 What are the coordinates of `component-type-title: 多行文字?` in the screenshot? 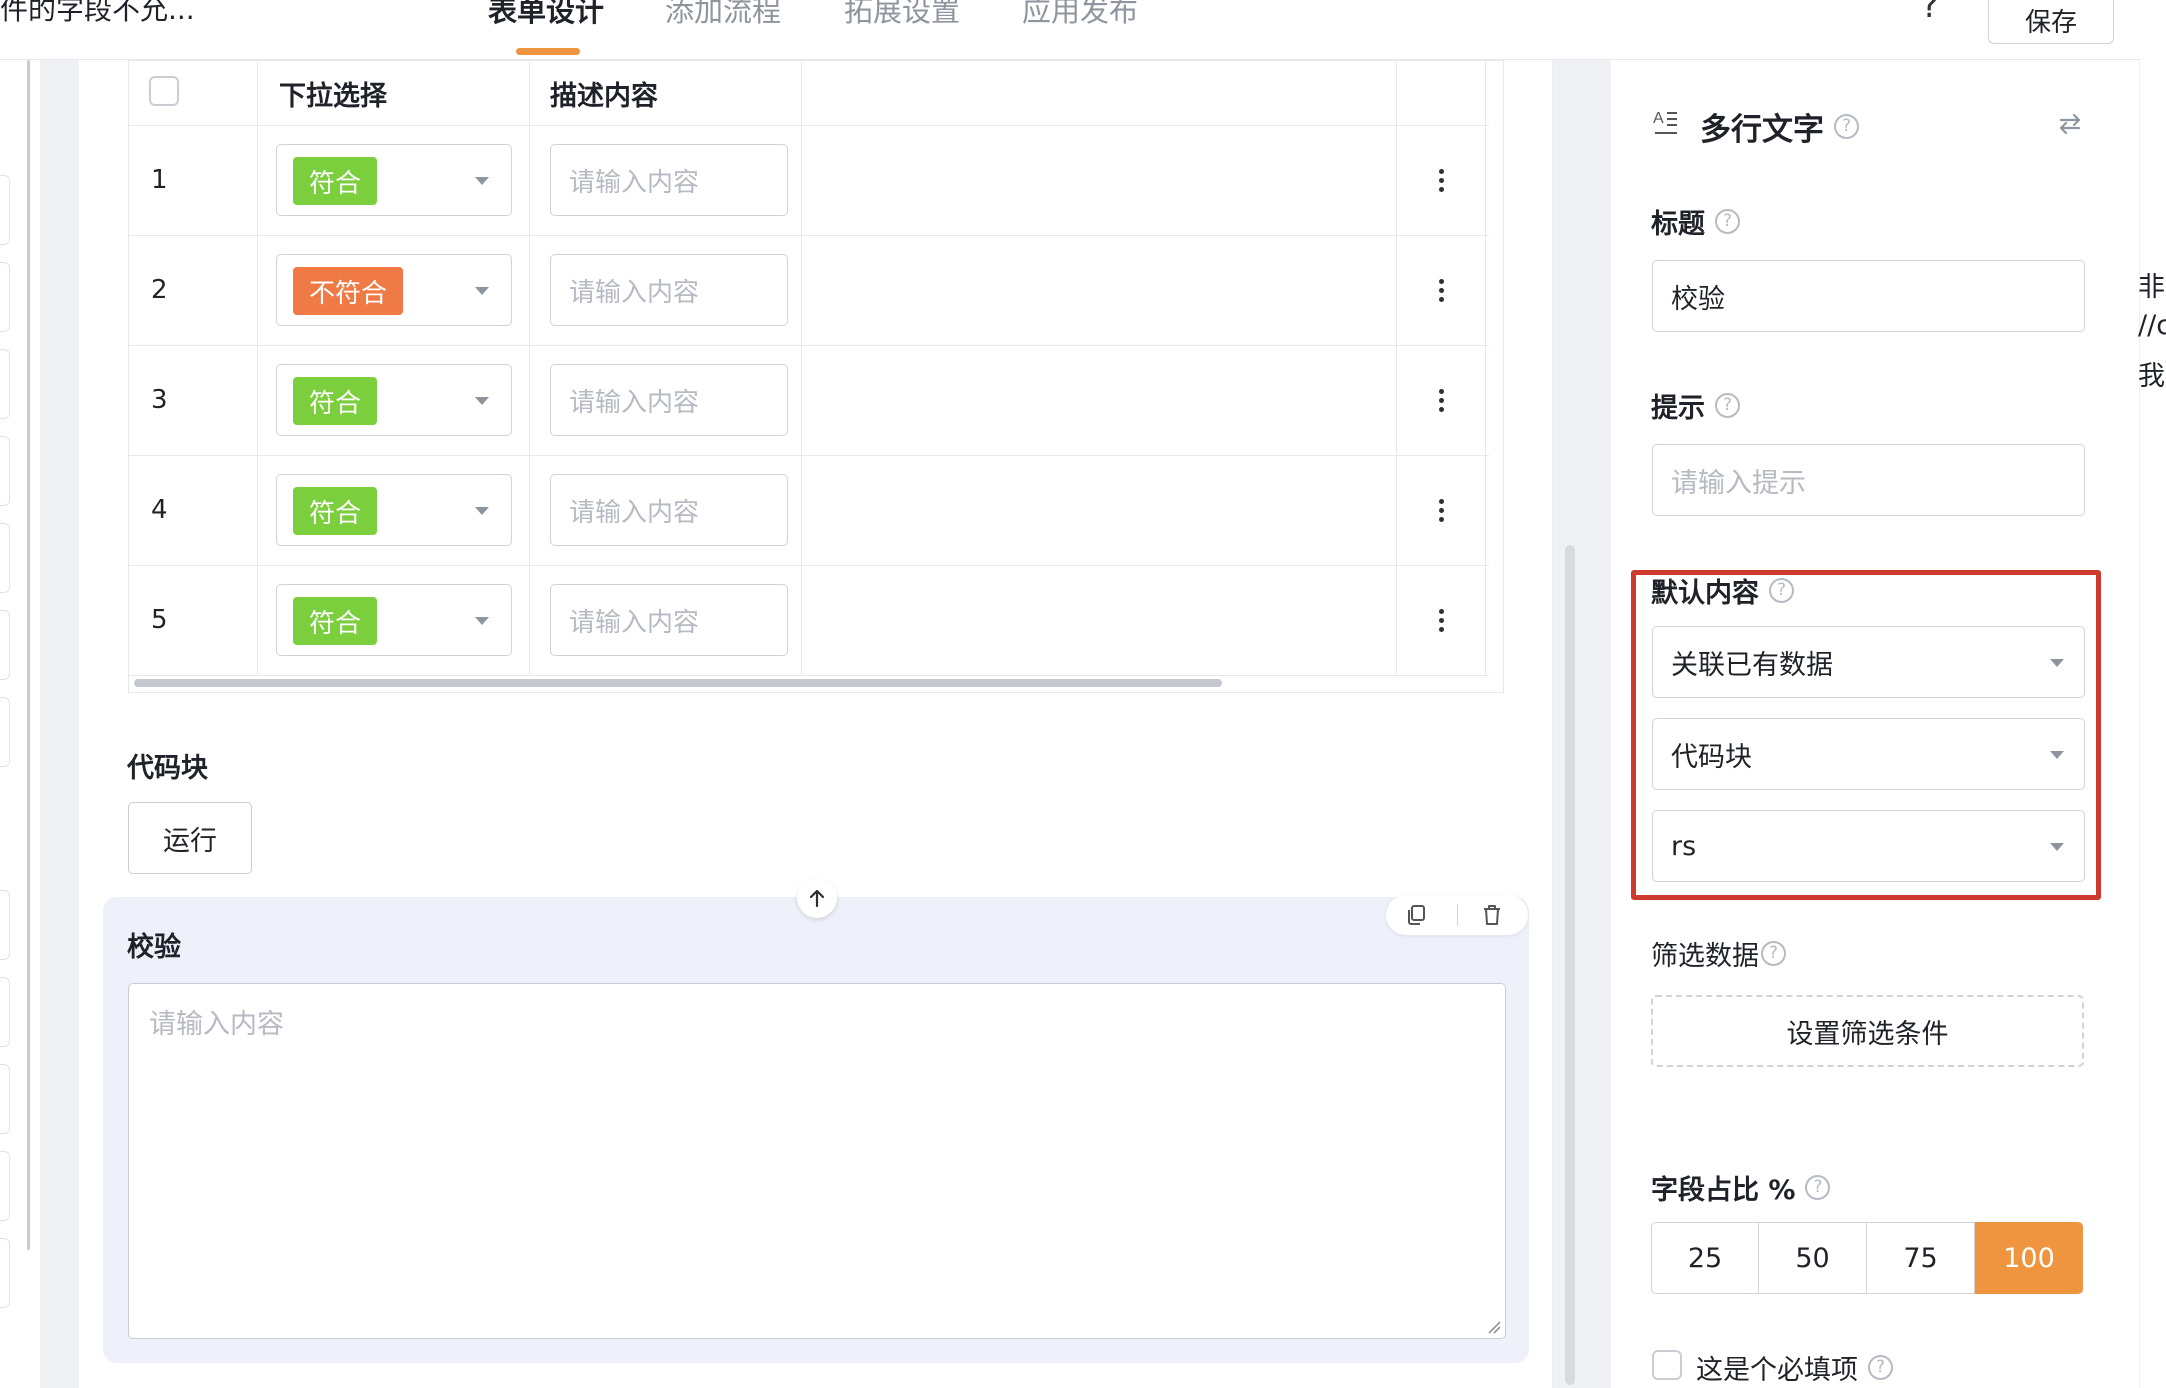 It's located at (1779, 126).